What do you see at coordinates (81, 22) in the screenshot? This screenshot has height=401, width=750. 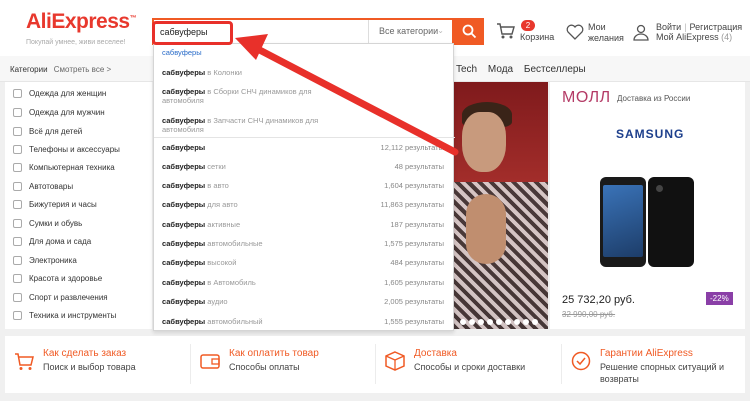 I see `aliexpress-logo: AliExpress™` at bounding box center [81, 22].